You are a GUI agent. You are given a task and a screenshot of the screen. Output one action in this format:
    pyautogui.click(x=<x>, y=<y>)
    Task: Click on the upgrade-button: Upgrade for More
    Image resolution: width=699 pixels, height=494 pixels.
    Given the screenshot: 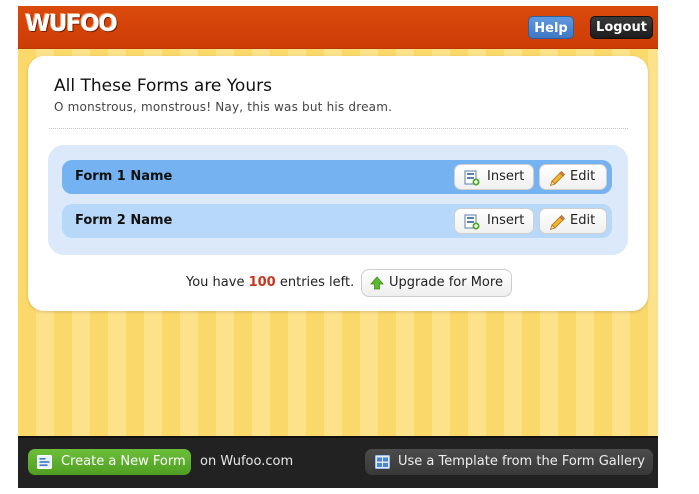 What is the action you would take?
    pyautogui.click(x=436, y=283)
    